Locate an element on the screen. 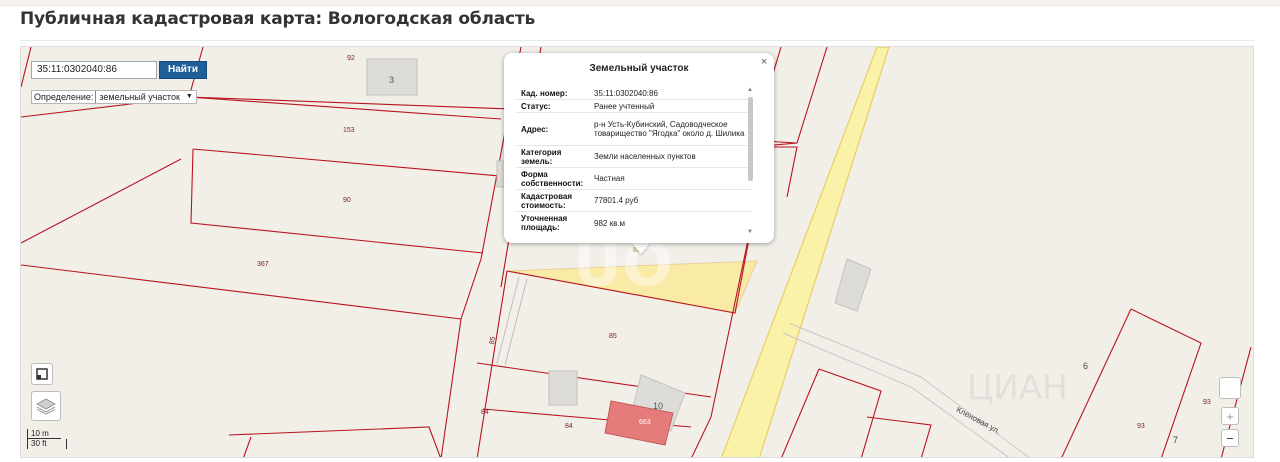 The width and height of the screenshot is (1280, 462). scroll-thumb is located at coordinates (750, 139).